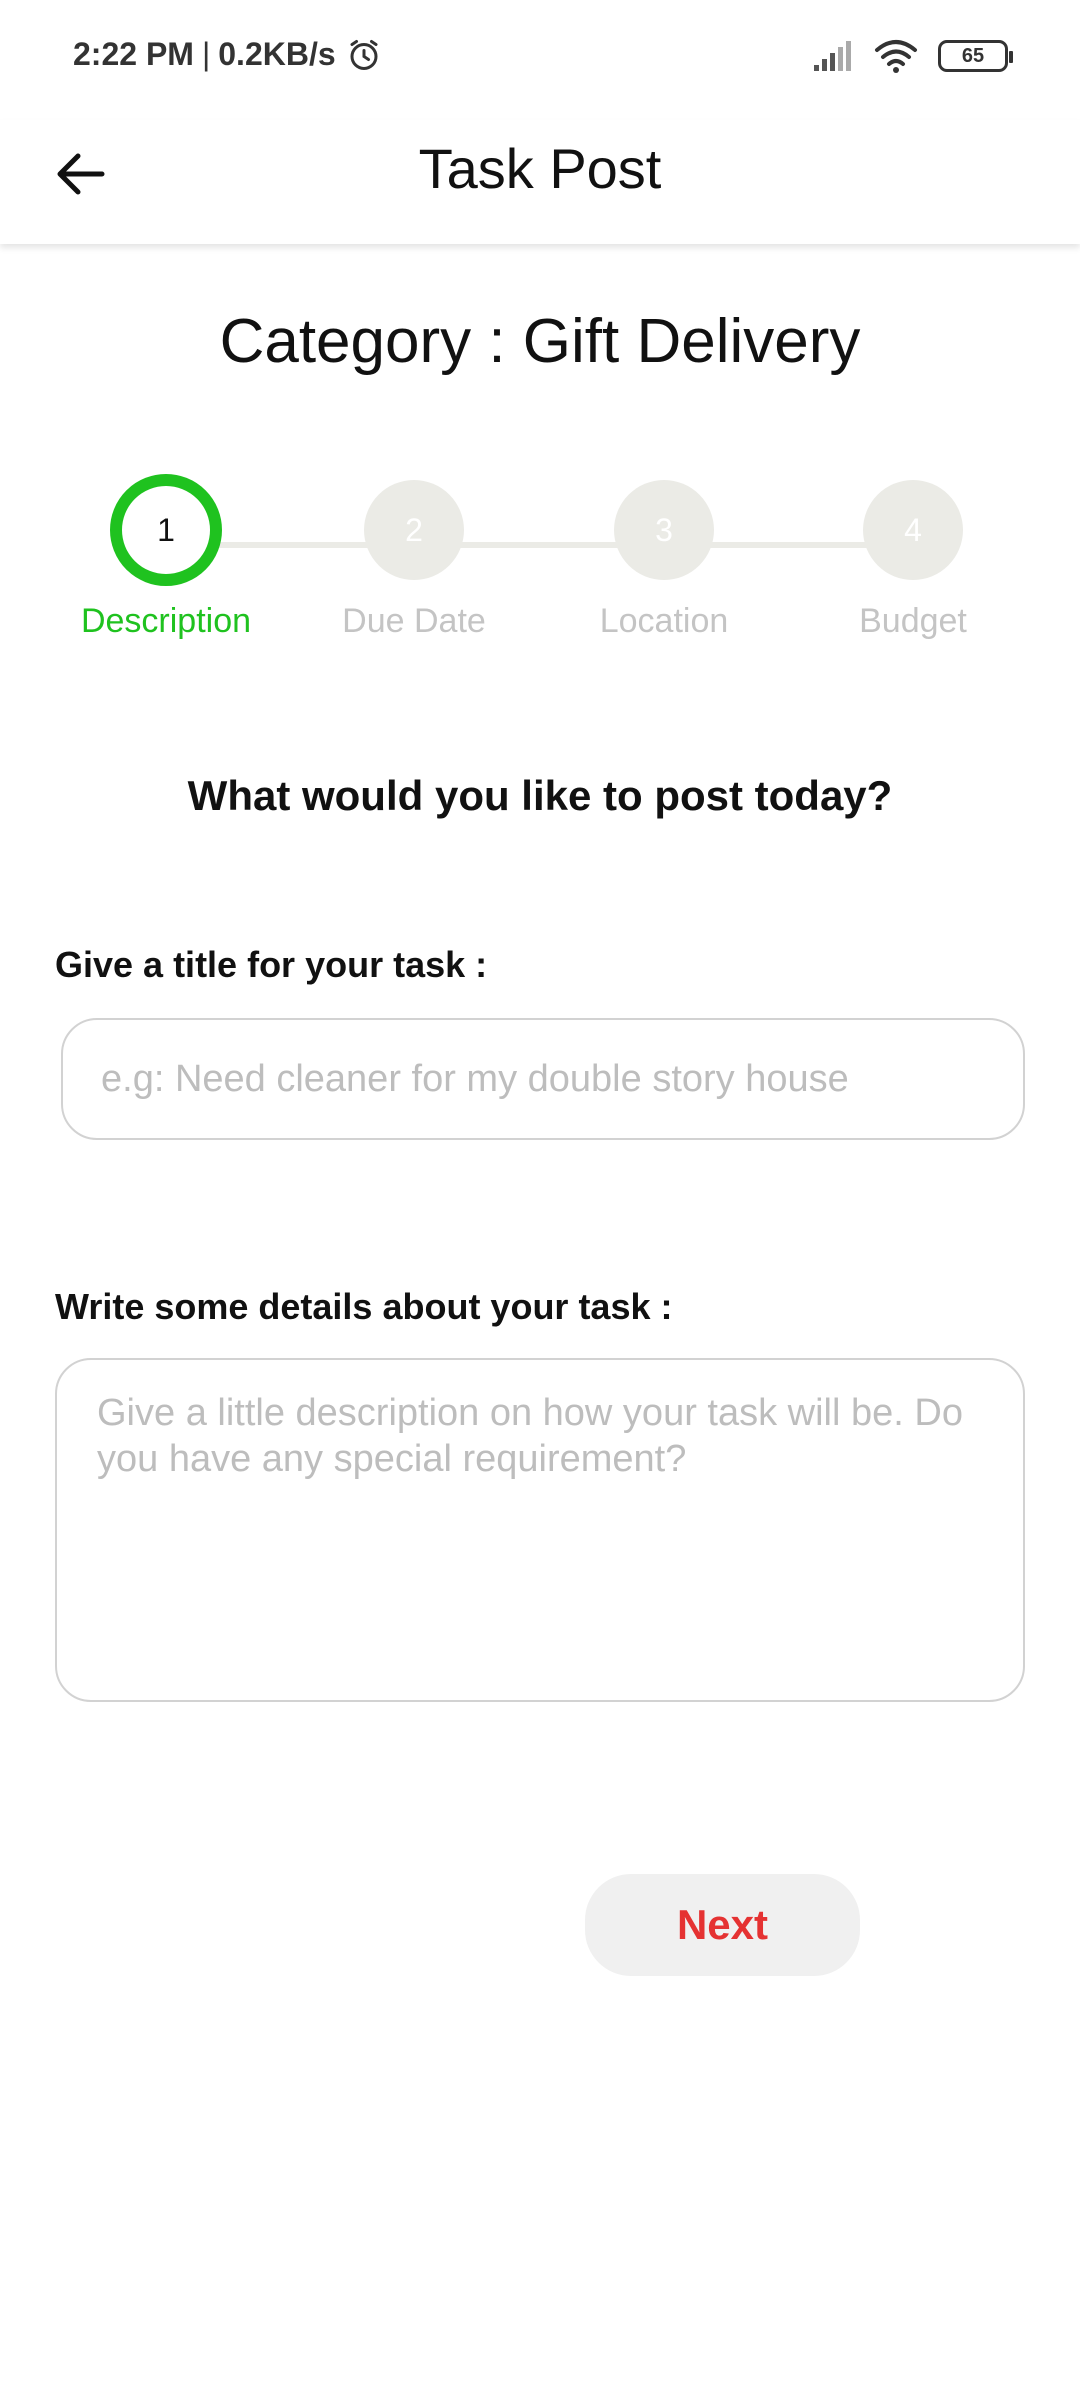 The image size is (1080, 2400). Describe the element at coordinates (414, 621) in the screenshot. I see `step-label: Due Date` at that location.